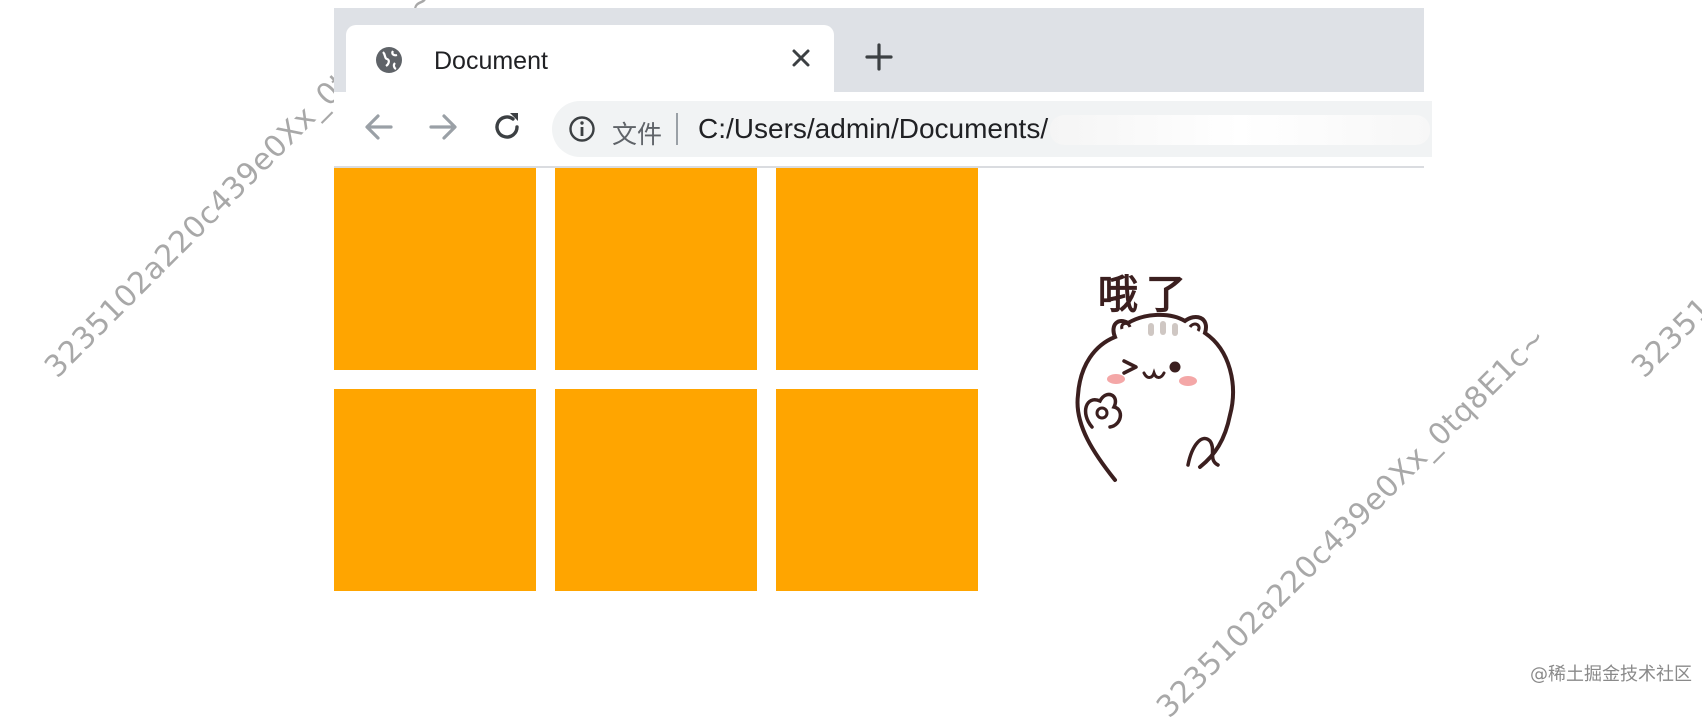 This screenshot has height=725, width=1702. I want to click on cat-sticker-icon, so click(1155, 397).